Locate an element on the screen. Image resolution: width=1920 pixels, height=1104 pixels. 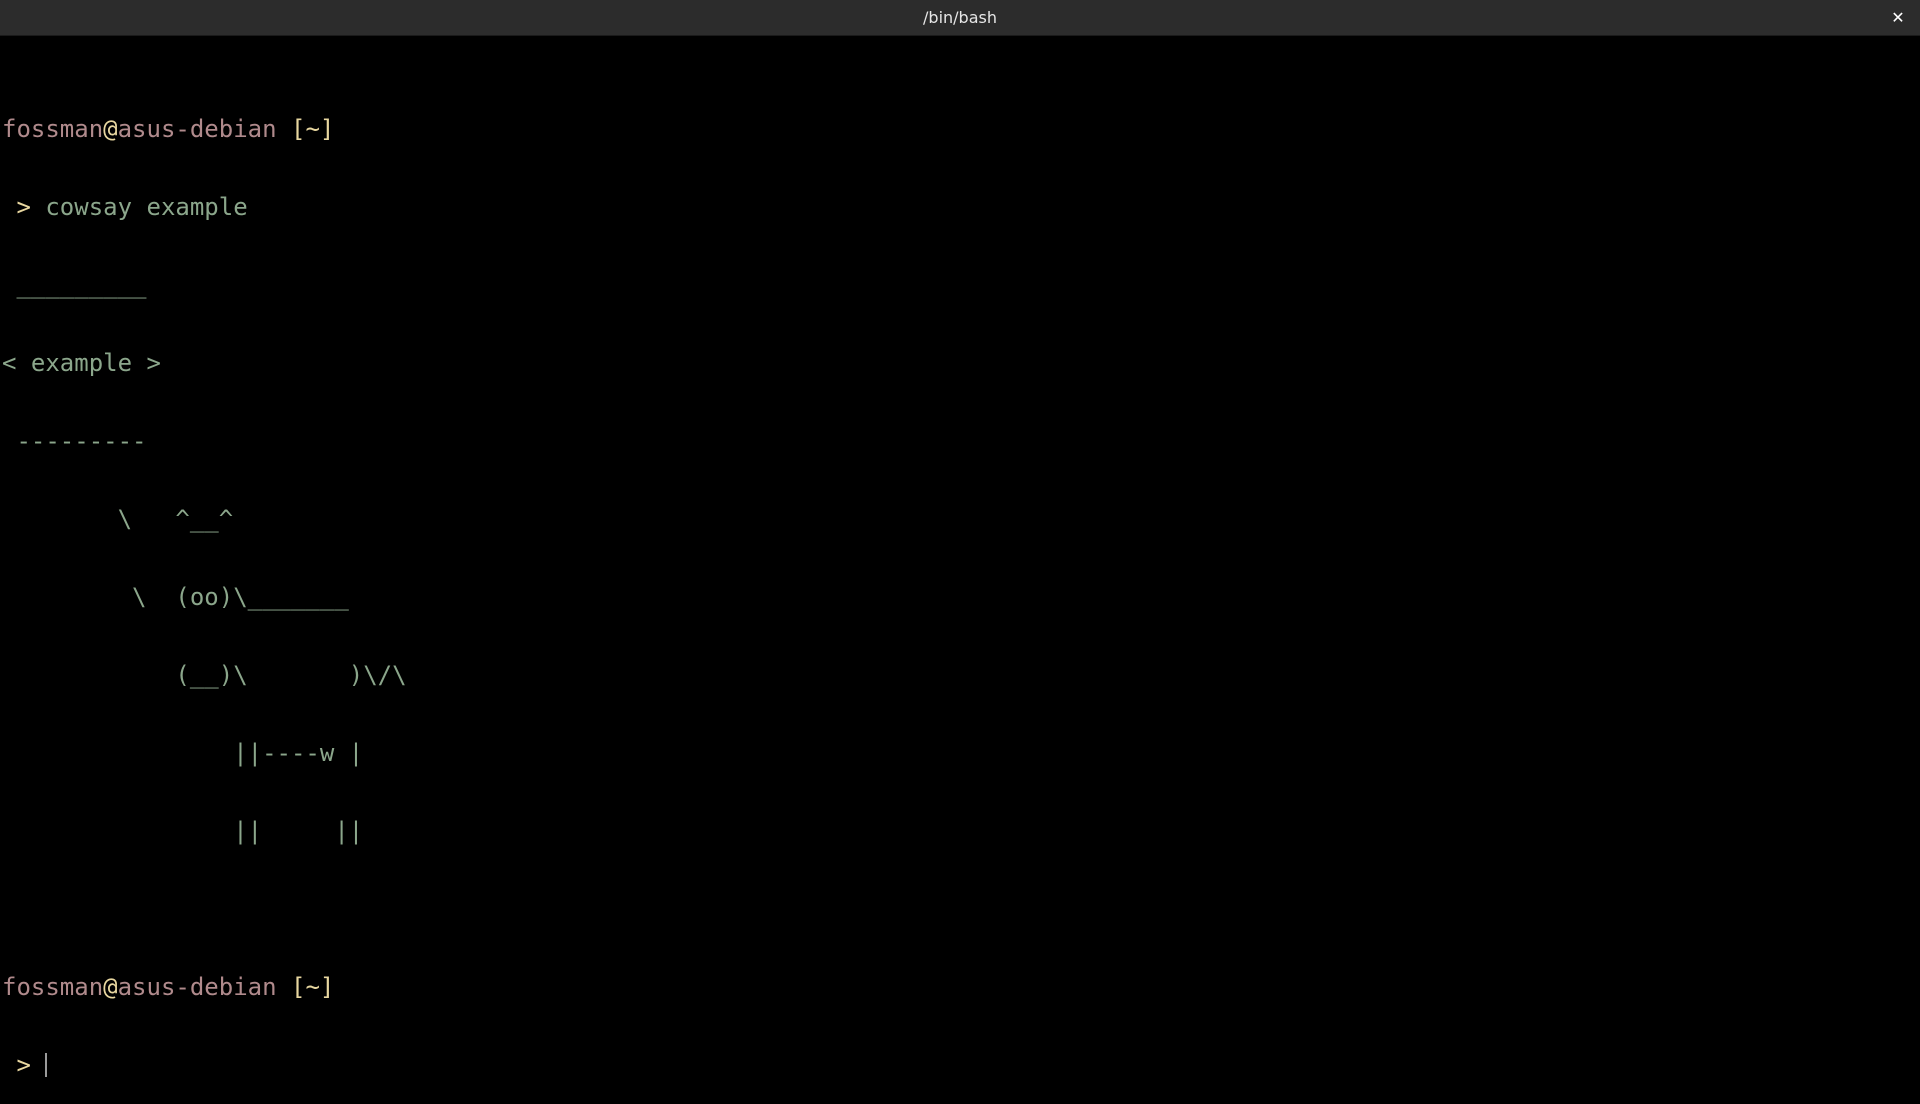
output-line: (__)\ )\/\ is located at coordinates (204, 675).